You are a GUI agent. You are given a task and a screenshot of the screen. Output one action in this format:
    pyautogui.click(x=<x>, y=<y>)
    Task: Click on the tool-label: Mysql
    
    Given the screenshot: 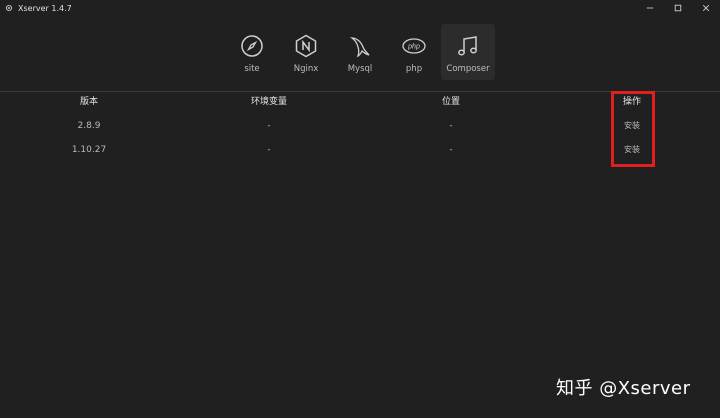 What is the action you would take?
    pyautogui.click(x=360, y=69)
    